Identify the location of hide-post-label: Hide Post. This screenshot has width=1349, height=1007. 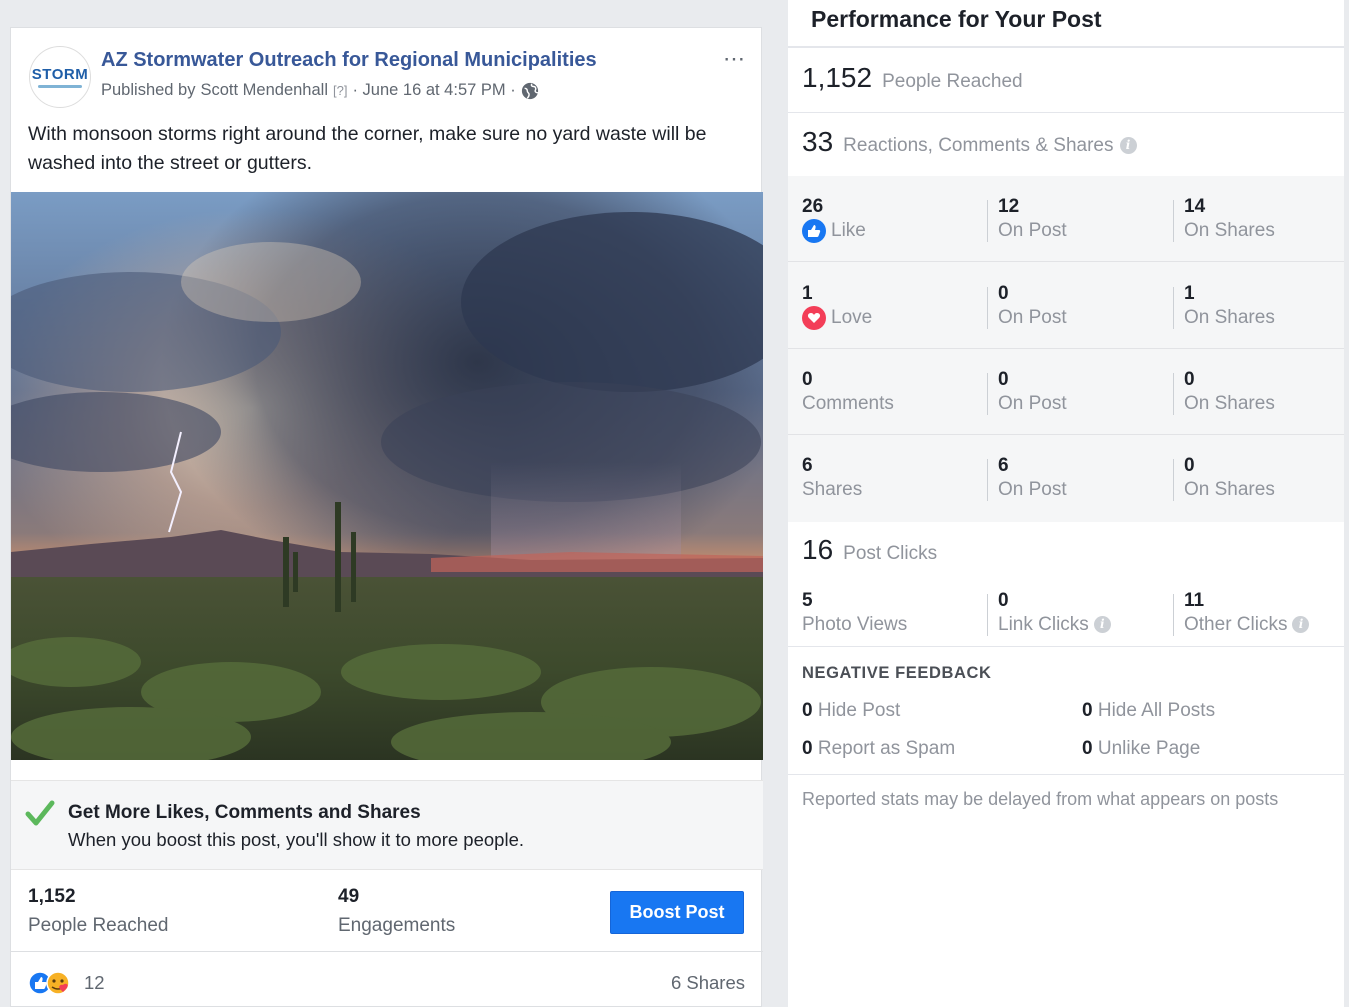
(859, 710).